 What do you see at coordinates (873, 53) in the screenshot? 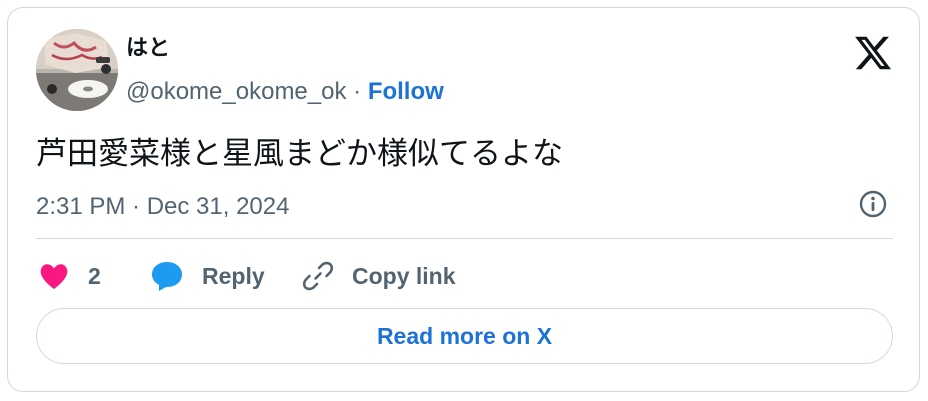
I see `x-logo-icon` at bounding box center [873, 53].